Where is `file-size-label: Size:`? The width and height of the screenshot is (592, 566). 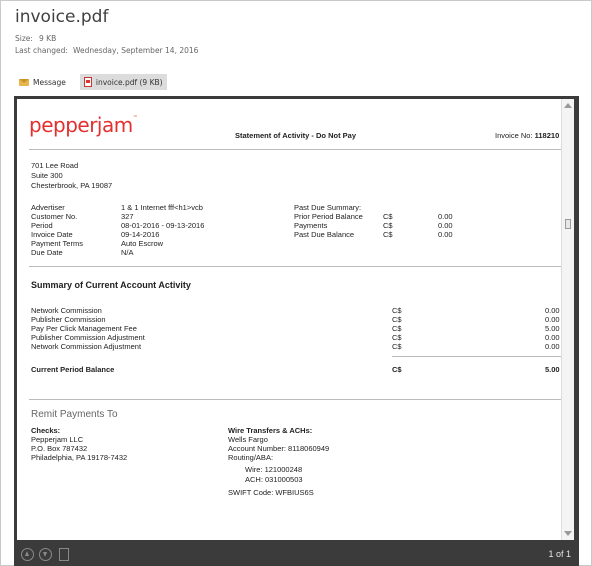 file-size-label: Size: is located at coordinates (24, 38).